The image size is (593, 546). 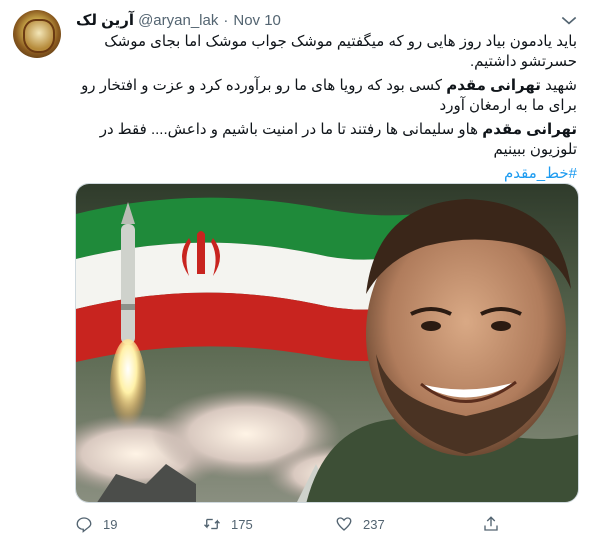 I want to click on share-button, so click(x=496, y=524).